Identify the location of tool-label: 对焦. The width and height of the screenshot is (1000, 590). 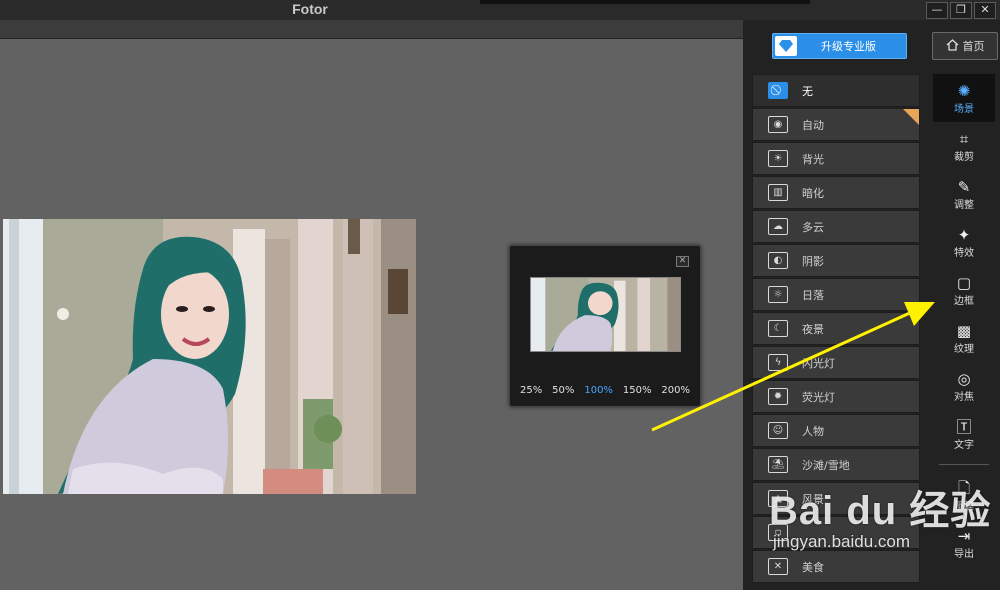
(964, 397).